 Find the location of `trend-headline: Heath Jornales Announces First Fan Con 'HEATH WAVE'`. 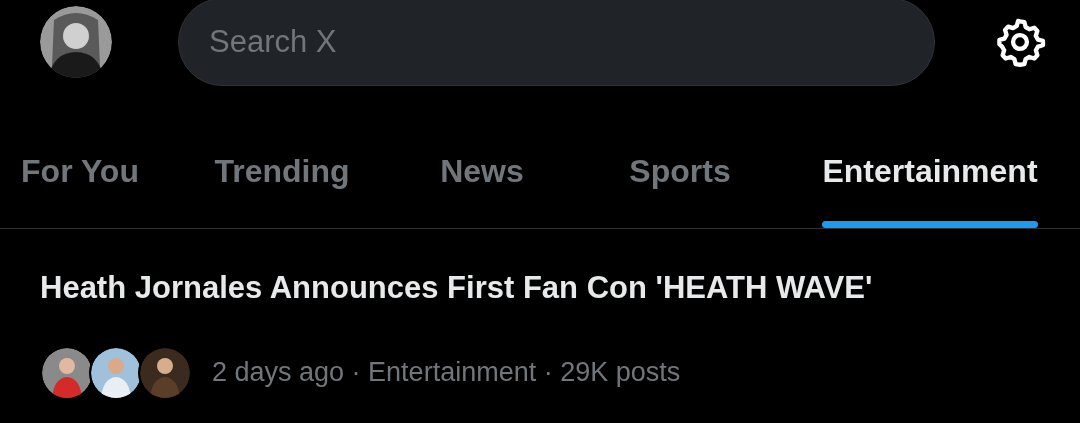

trend-headline: Heath Jornales Announces First Fan Con 'HEATH WAVE' is located at coordinates (540, 288).